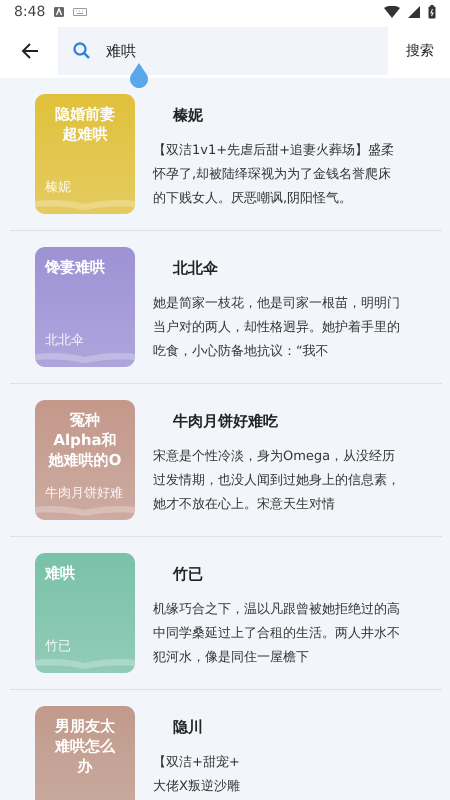  What do you see at coordinates (432, 12) in the screenshot?
I see `battery-icon` at bounding box center [432, 12].